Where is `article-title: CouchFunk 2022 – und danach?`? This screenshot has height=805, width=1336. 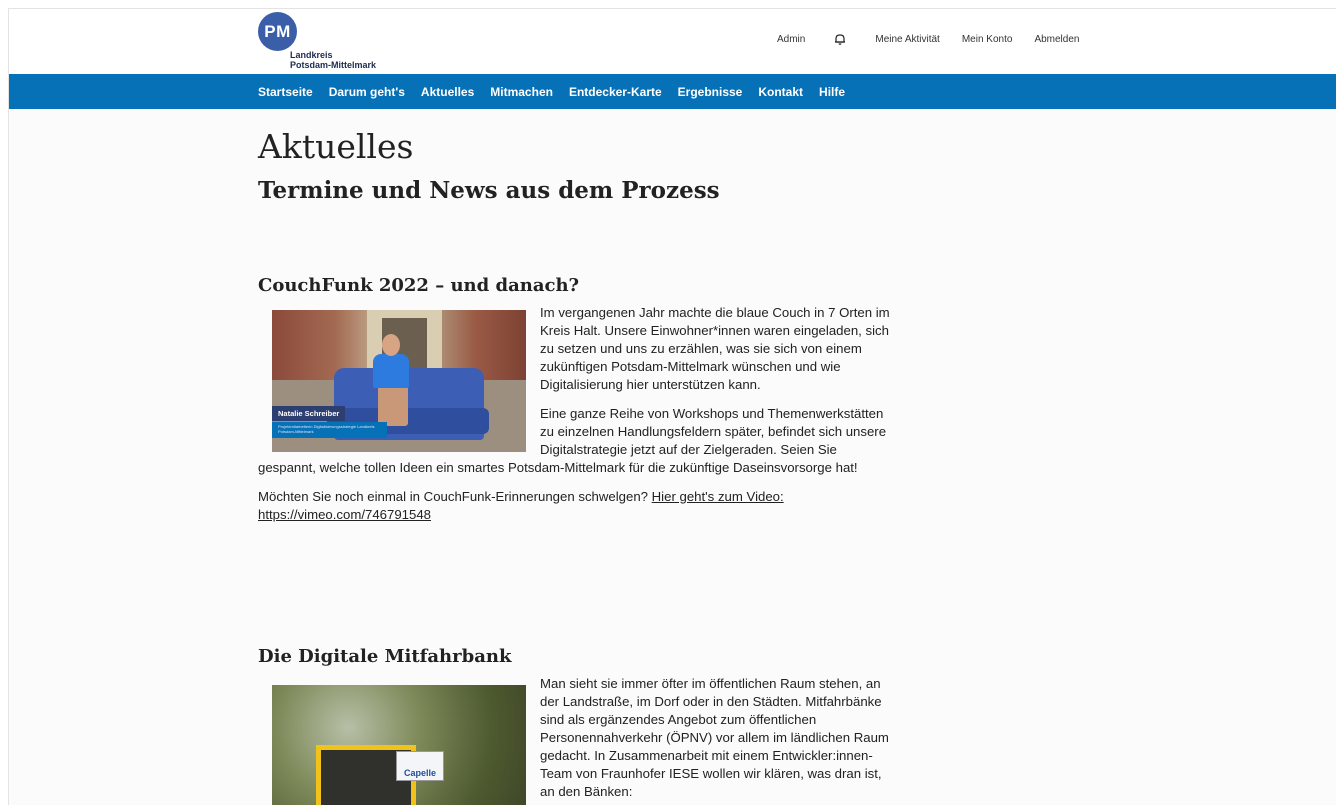
article-title: CouchFunk 2022 – und danach? is located at coordinates (419, 285).